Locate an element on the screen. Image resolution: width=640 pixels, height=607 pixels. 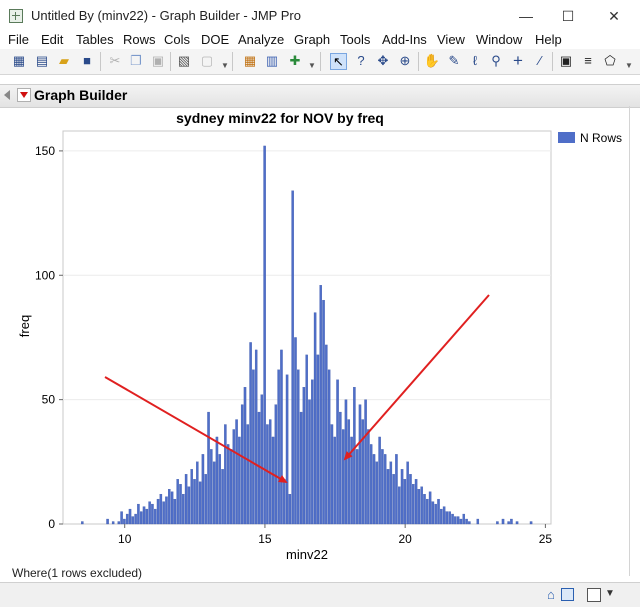
help-tool-icon: ? is located at coordinates (361, 61).